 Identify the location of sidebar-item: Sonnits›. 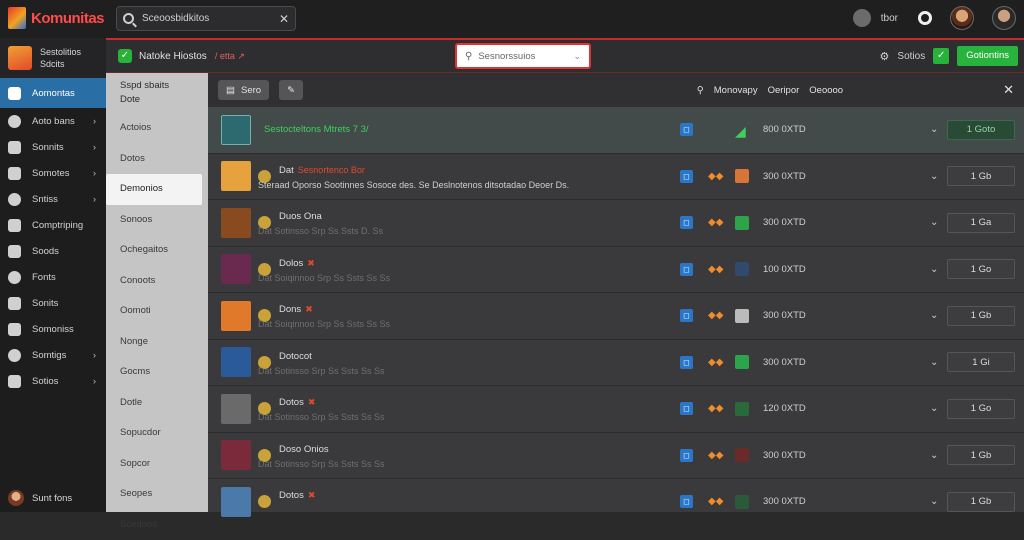
(53, 147).